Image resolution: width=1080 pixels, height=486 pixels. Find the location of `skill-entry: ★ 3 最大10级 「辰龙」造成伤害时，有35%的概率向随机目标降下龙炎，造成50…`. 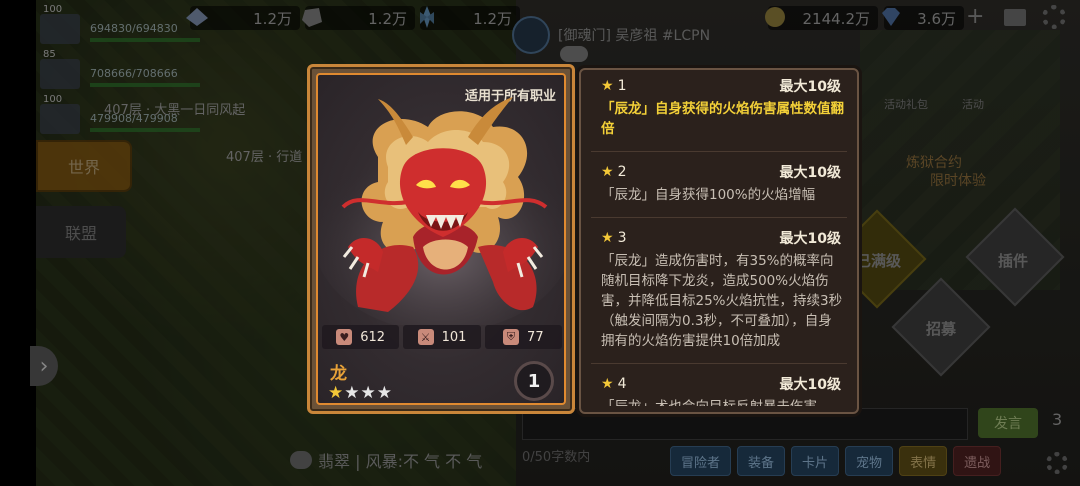

skill-entry: ★ 3 最大10级 「辰龙」造成伤害时，有35%的概率向随机目标降下龙炎，造成50… is located at coordinates (719, 289).